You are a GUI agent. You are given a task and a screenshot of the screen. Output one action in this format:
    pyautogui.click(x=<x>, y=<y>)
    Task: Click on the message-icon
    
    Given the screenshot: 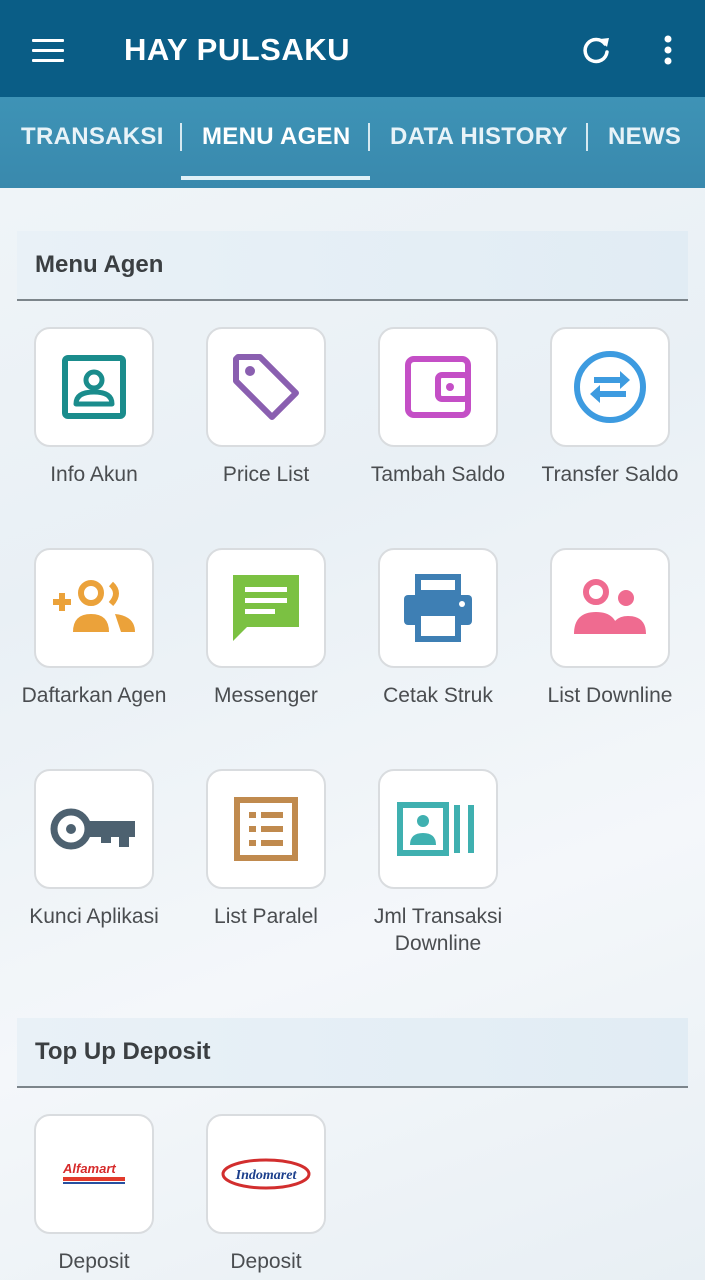 What is the action you would take?
    pyautogui.click(x=266, y=608)
    